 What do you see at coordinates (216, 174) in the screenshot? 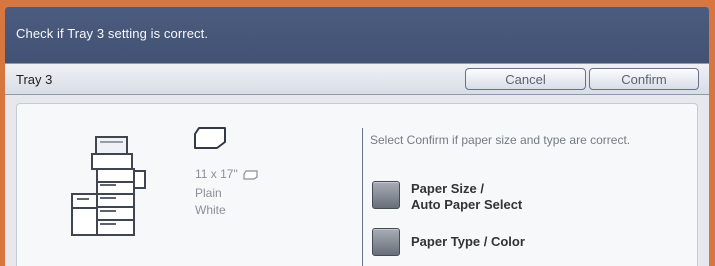
I see `tray-size-text: 11 x 17"` at bounding box center [216, 174].